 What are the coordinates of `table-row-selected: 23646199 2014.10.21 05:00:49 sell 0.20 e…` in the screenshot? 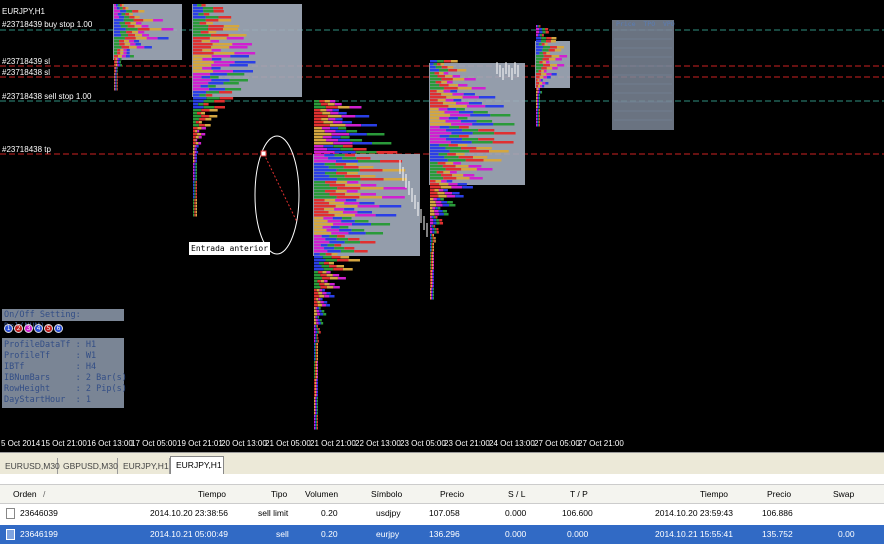 It's located at (442, 534).